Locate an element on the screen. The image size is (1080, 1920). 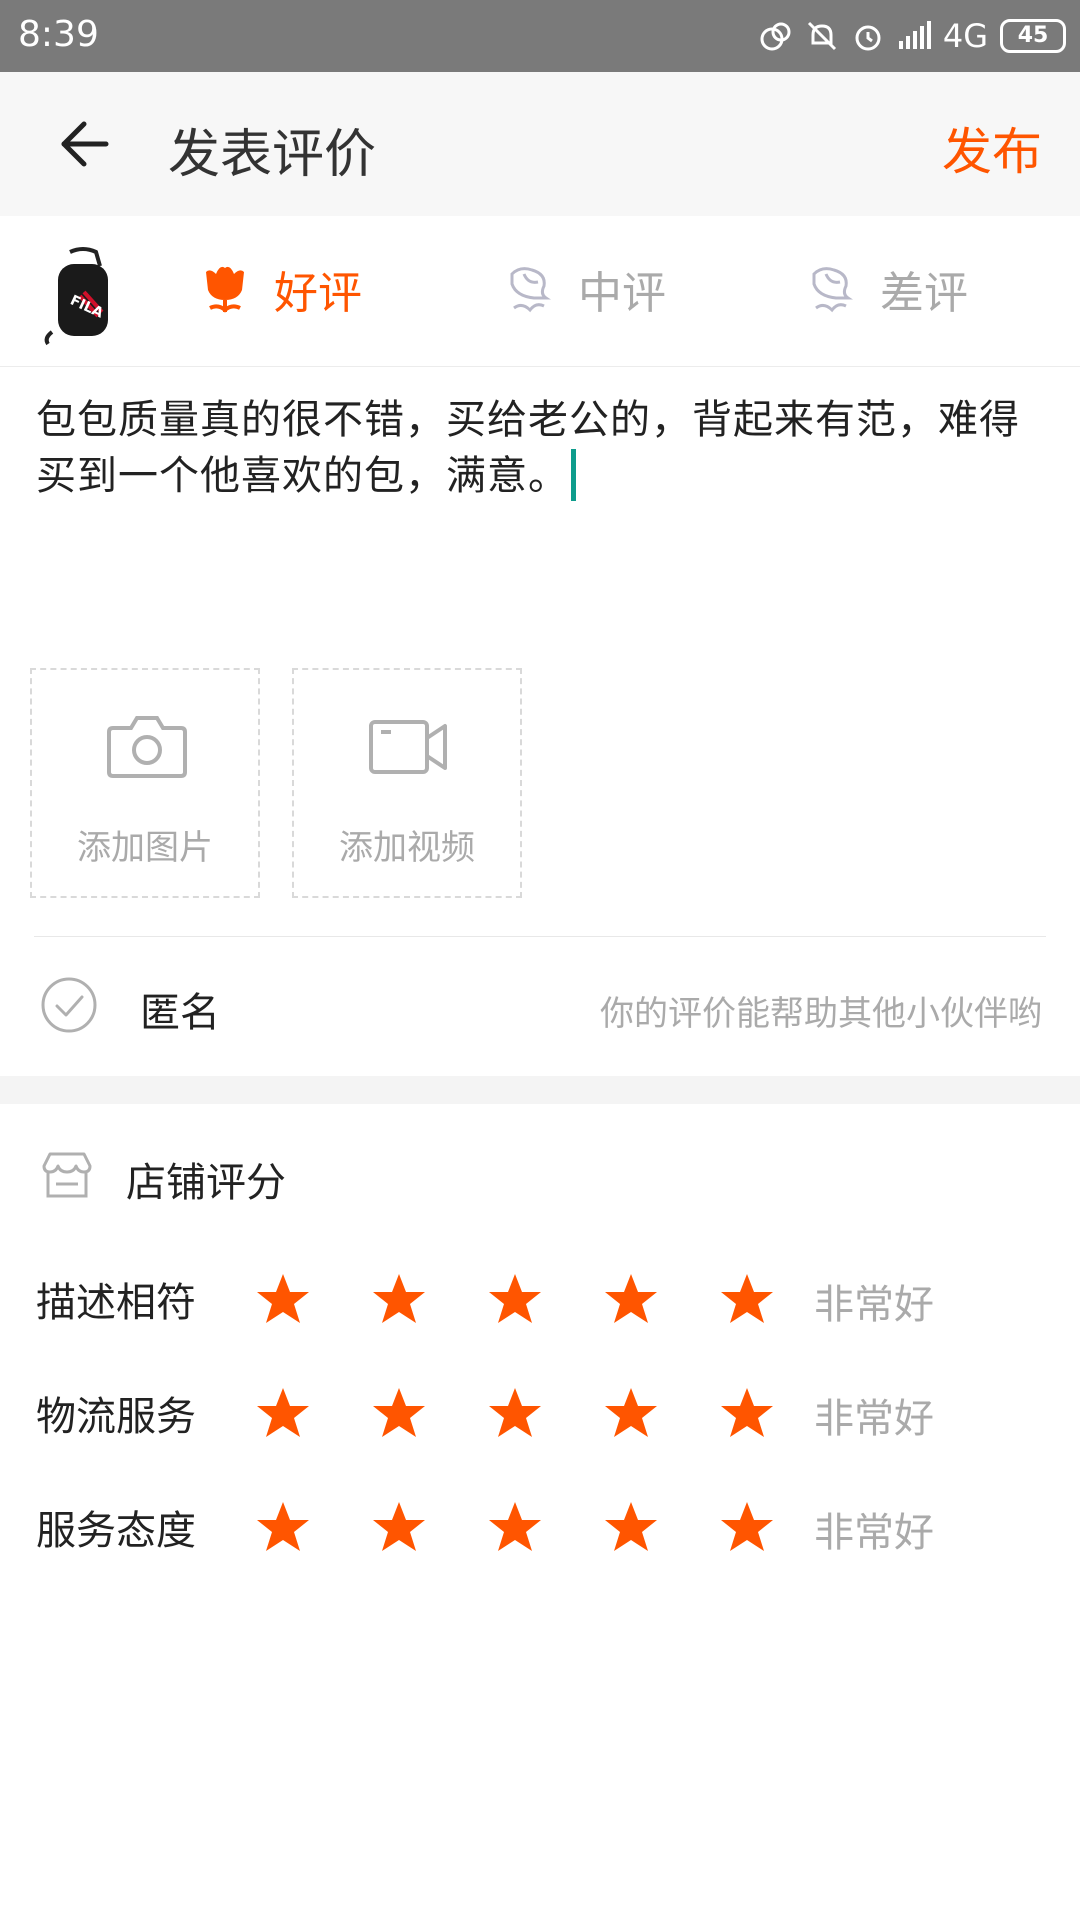
page-title: 发表评价 is located at coordinates (272, 155).